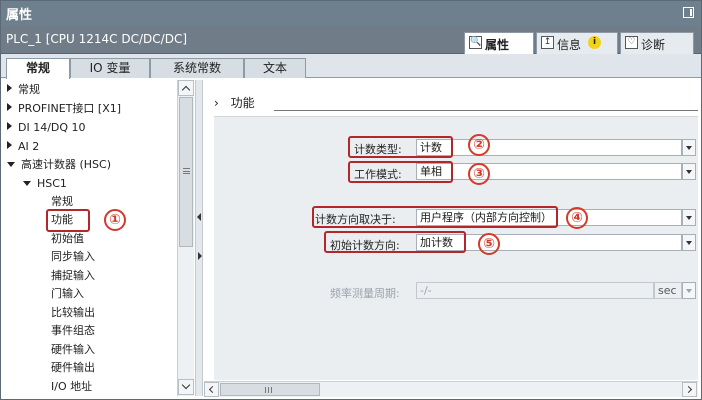  Describe the element at coordinates (475, 42) in the screenshot. I see `properties-icon: 🔍` at that location.